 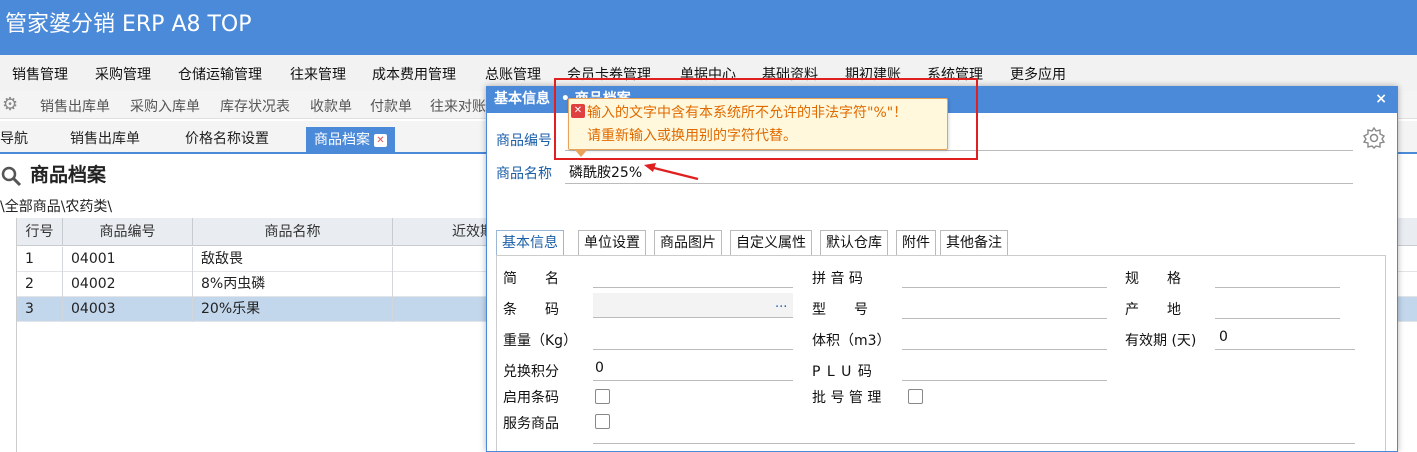 I want to click on tab-other-notes: 其他备注, so click(x=974, y=243).